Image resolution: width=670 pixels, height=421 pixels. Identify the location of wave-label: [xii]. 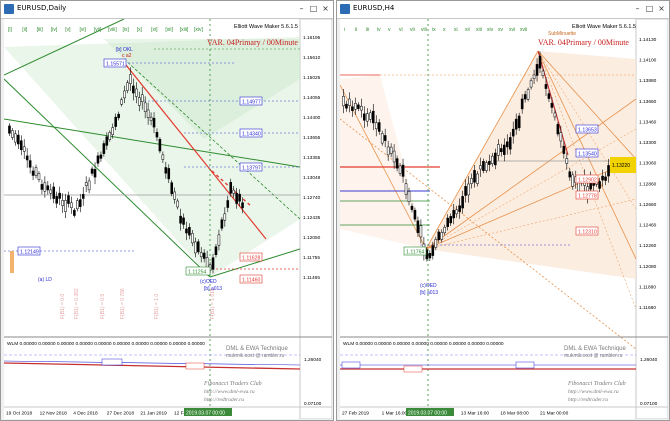
(169, 30).